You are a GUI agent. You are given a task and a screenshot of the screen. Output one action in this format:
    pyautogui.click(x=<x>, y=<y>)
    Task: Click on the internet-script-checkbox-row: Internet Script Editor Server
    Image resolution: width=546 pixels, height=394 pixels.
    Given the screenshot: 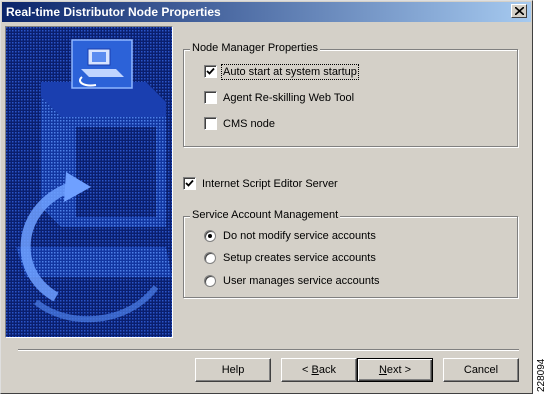 What is the action you would take?
    pyautogui.click(x=260, y=183)
    